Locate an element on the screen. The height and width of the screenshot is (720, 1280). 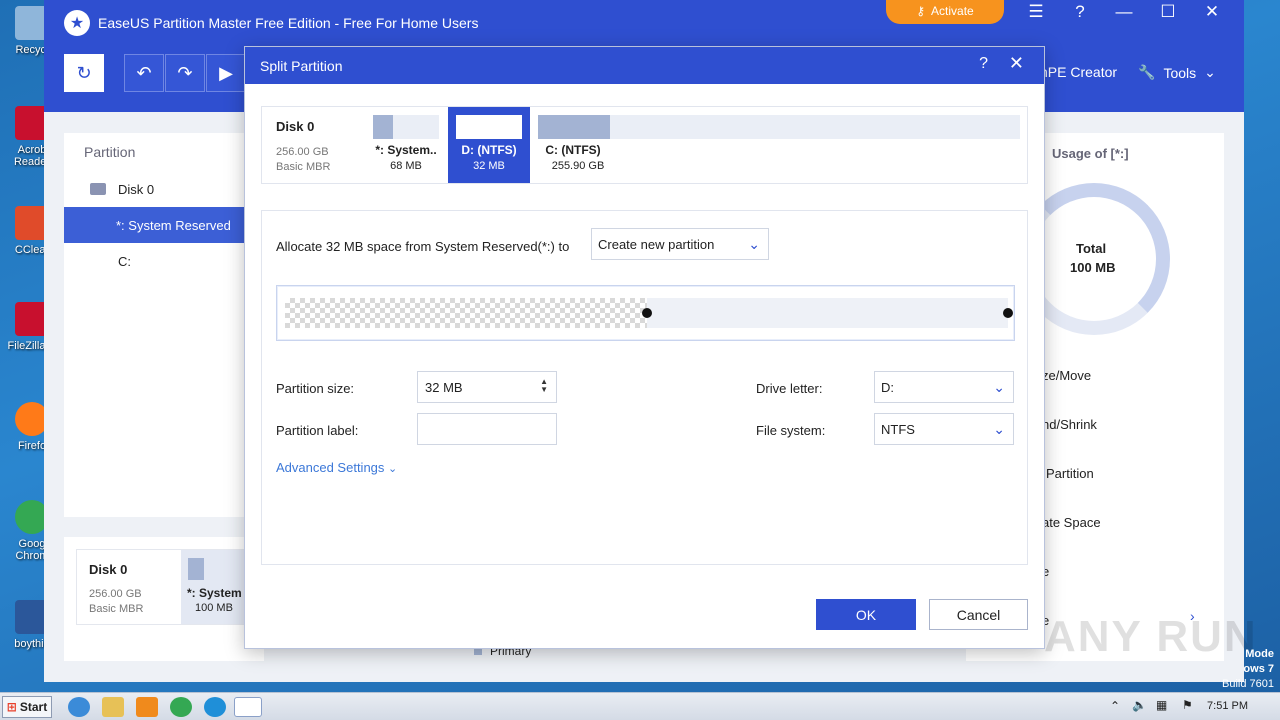
undo-button: ↶ is located at coordinates (144, 73).